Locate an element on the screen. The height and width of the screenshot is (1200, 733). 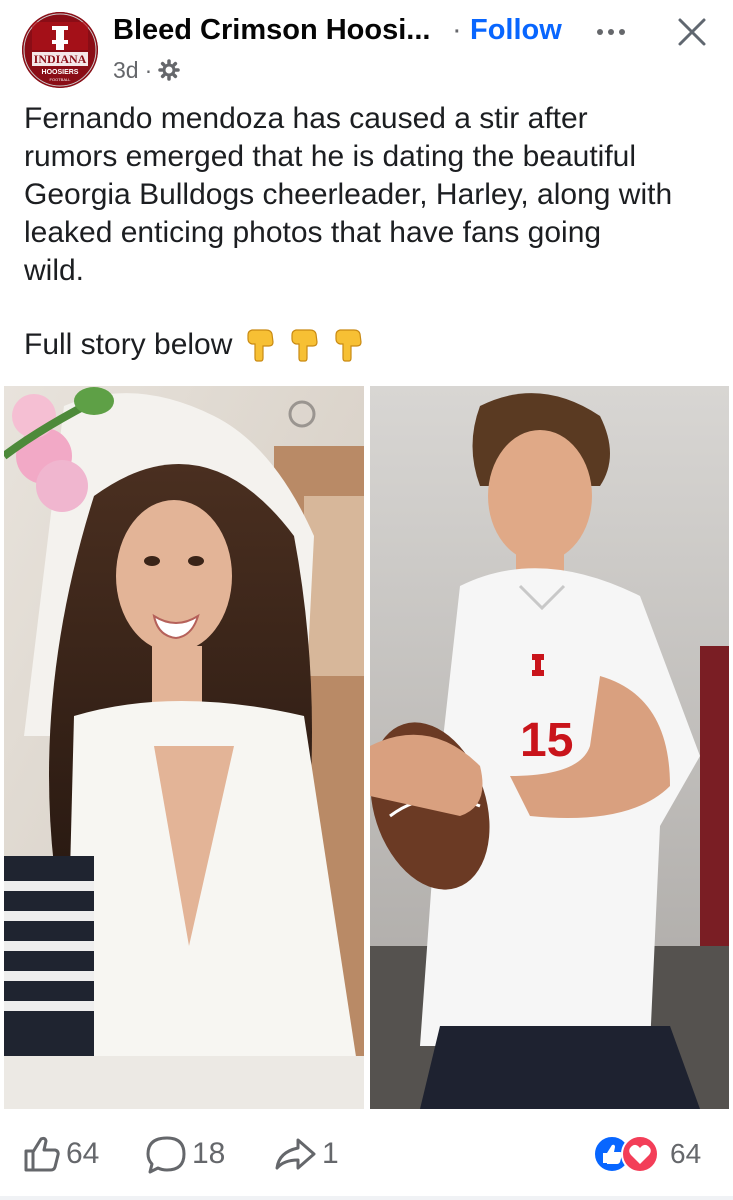
close-button is located at coordinates (692, 32).